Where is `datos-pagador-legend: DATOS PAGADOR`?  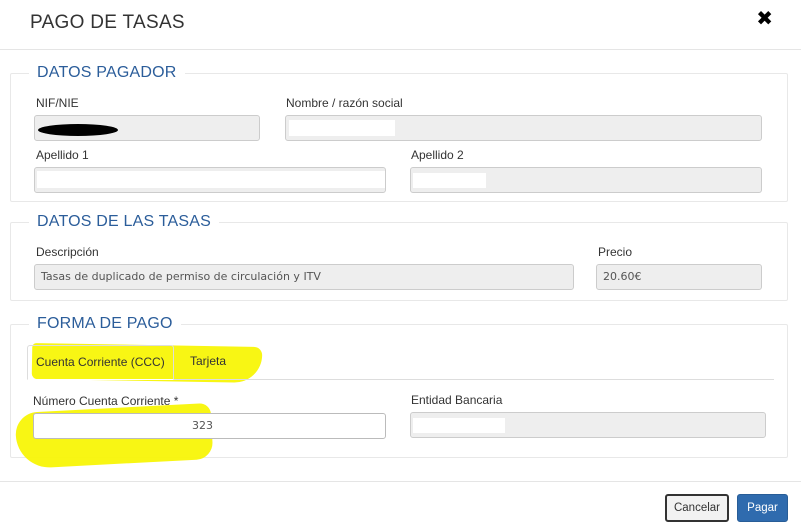
datos-pagador-legend: DATOS PAGADOR is located at coordinates (107, 72).